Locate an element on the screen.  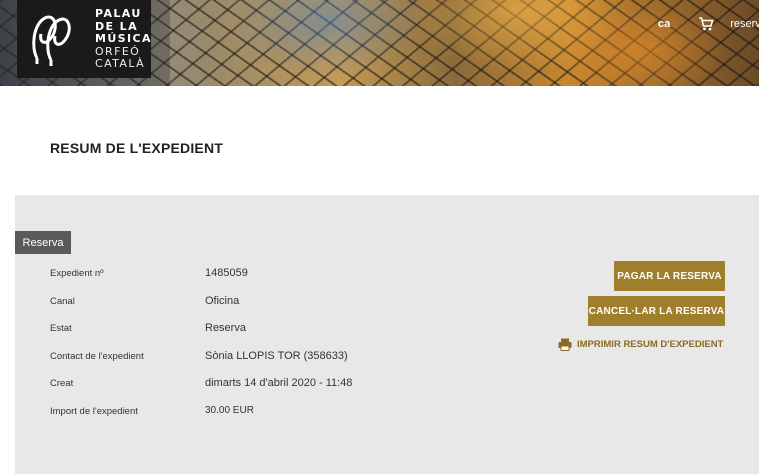
cart-icon is located at coordinates (706, 24).